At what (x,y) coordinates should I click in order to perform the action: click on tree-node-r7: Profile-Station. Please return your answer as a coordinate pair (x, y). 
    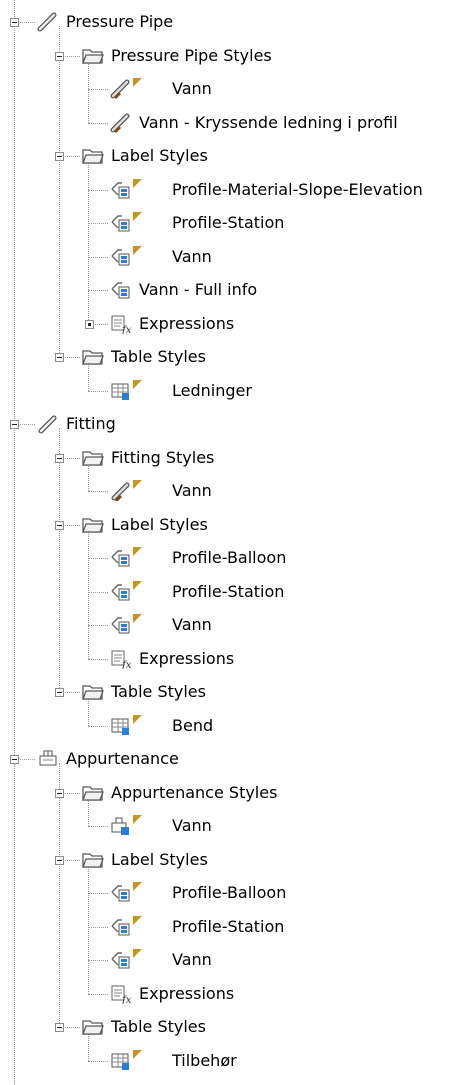
    Looking at the image, I should click on (237, 223).